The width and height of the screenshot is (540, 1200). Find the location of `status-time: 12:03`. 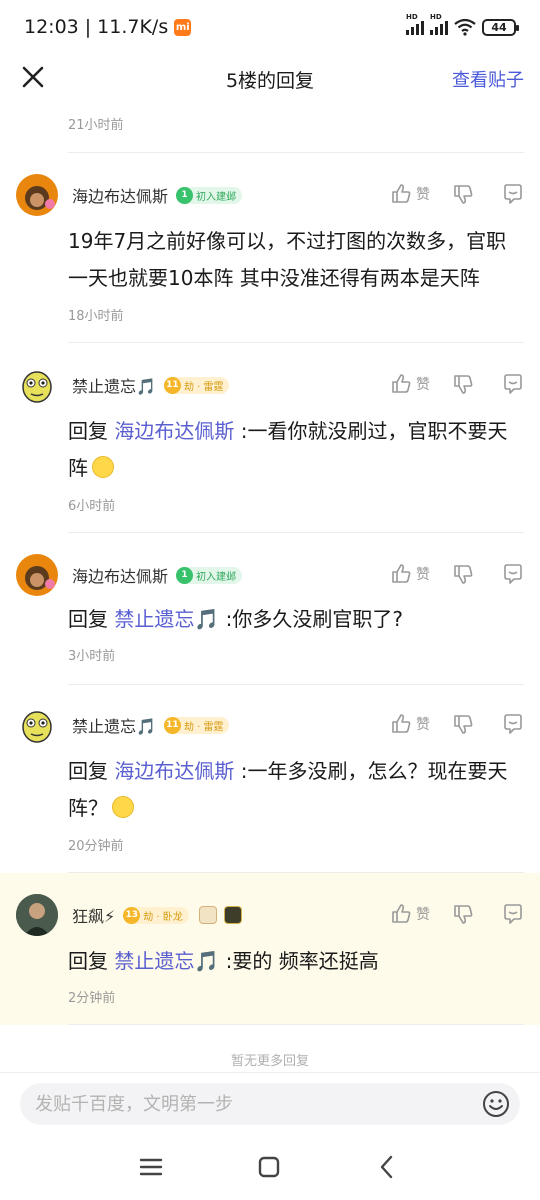

status-time: 12:03 is located at coordinates (51, 27).